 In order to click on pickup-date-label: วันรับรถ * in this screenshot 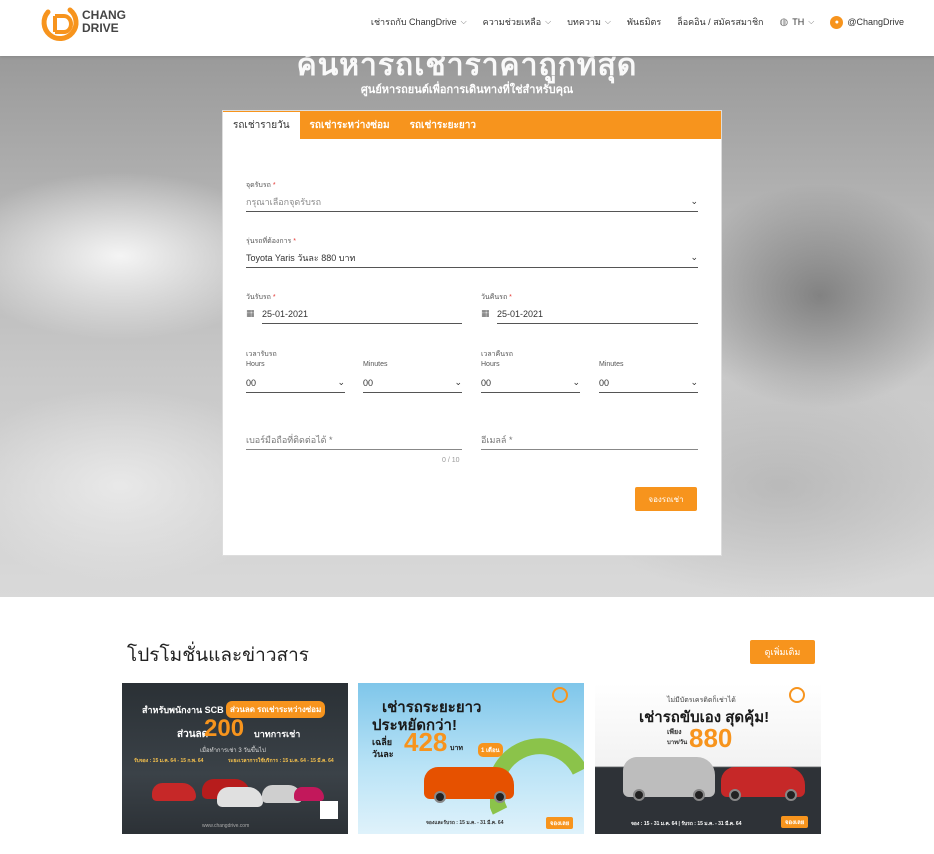, I will do `click(261, 297)`.